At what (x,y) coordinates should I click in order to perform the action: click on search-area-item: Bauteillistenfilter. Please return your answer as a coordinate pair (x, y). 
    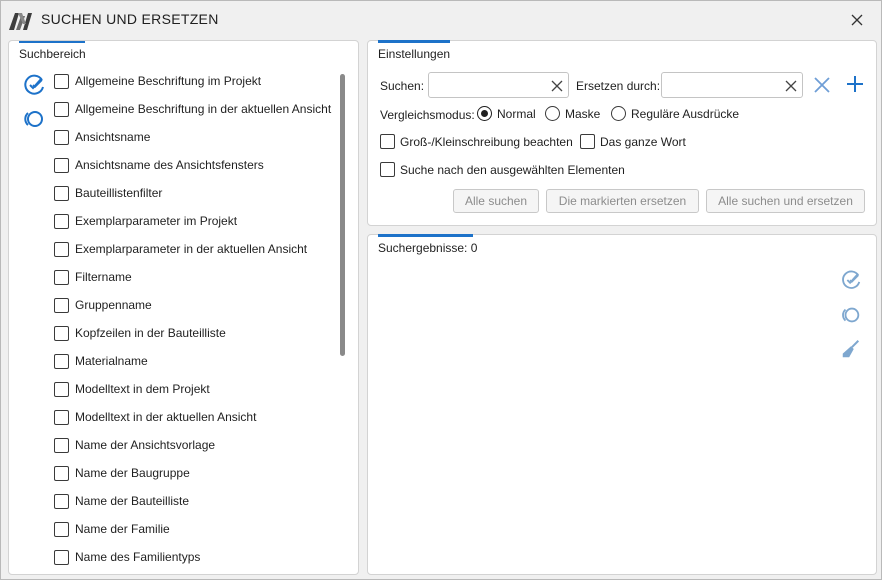
    Looking at the image, I should click on (108, 193).